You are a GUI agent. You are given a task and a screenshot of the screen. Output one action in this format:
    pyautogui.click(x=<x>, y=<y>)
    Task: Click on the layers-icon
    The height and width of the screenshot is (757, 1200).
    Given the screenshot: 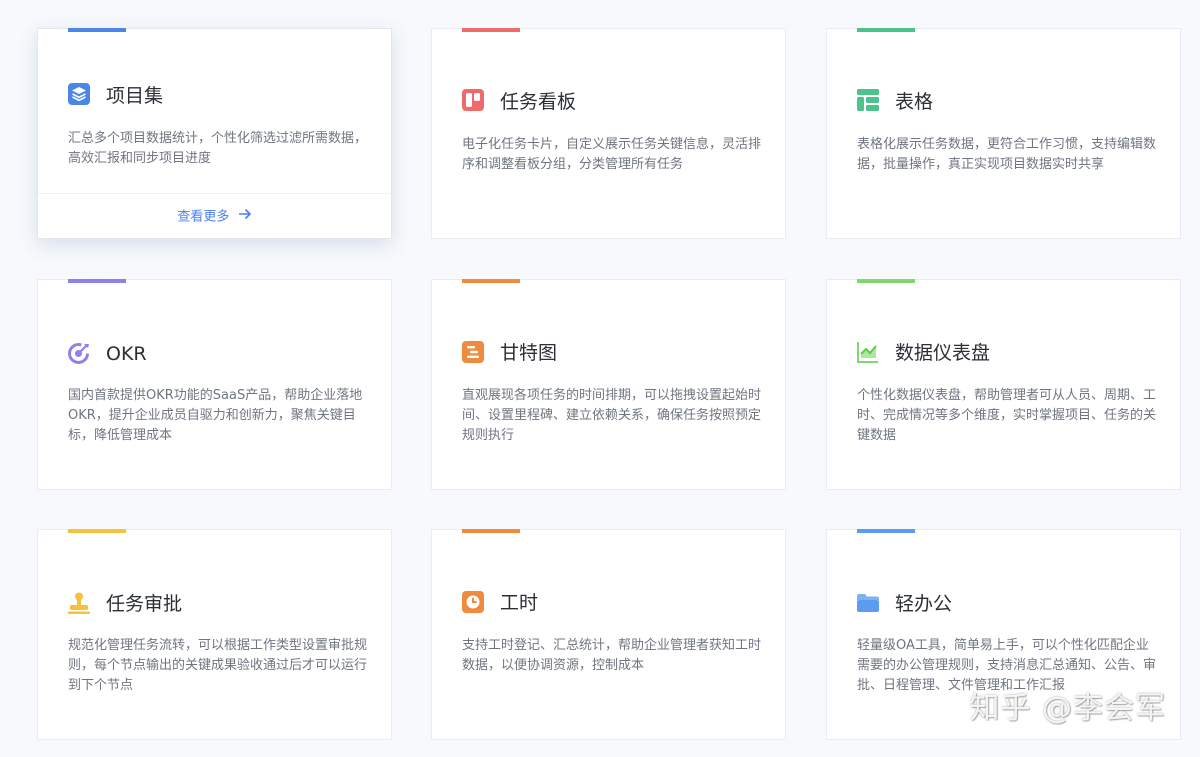 What is the action you would take?
    pyautogui.click(x=79, y=94)
    